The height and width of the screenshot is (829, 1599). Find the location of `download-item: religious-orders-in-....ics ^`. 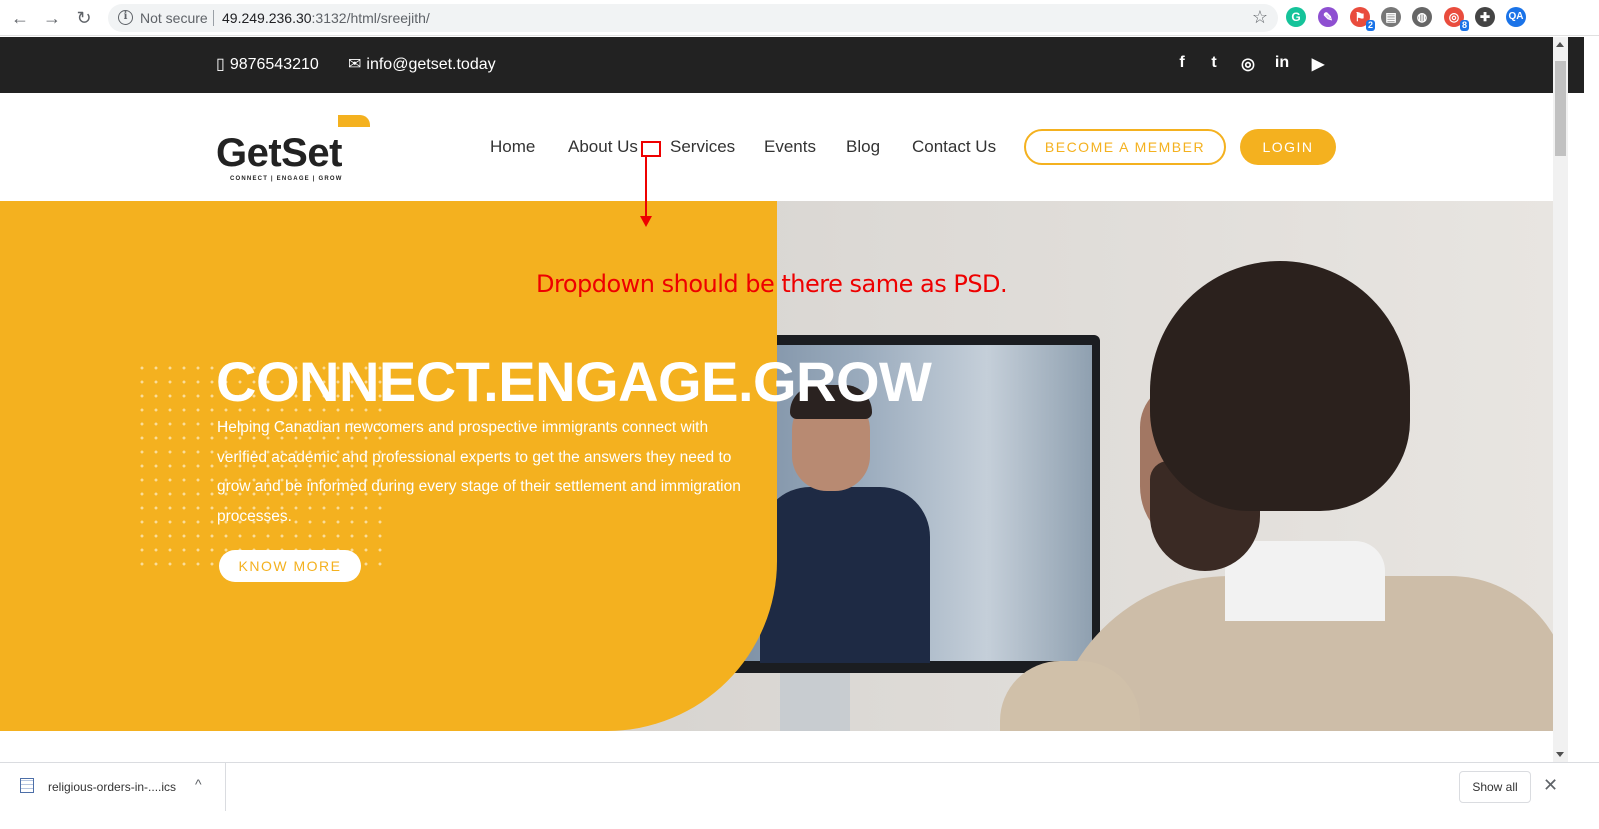

download-item: religious-orders-in-....ics ^ is located at coordinates (113, 787).